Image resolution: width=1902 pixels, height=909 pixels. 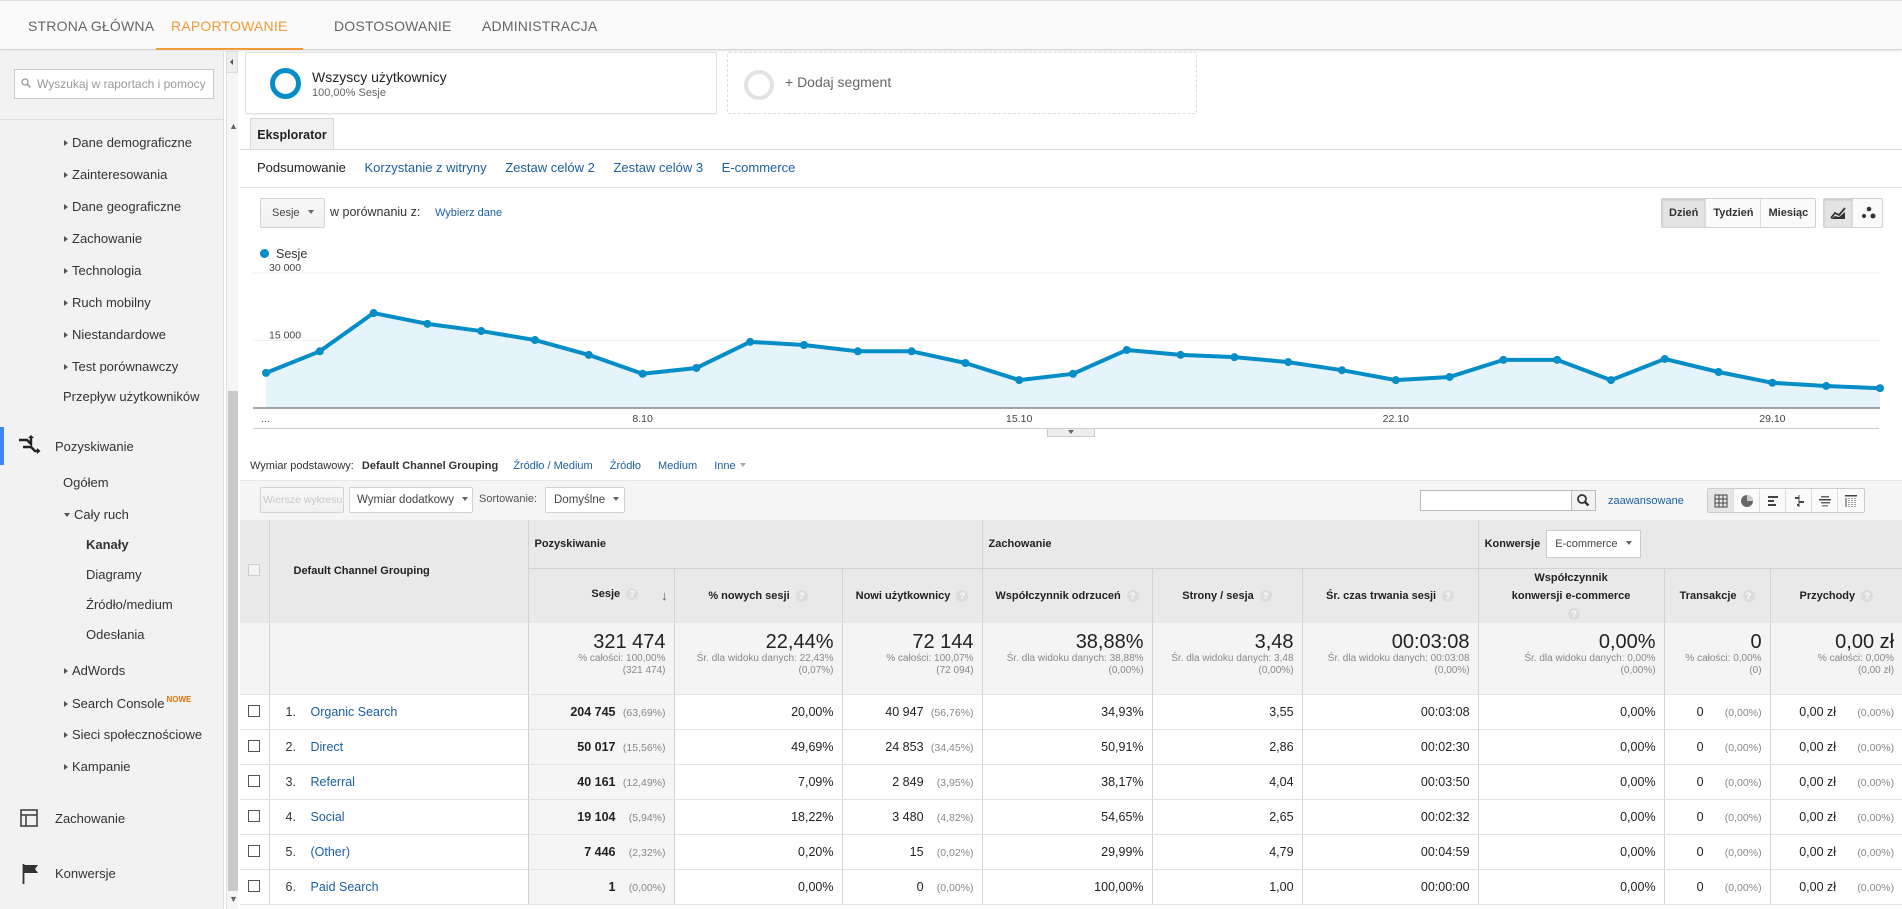 I want to click on sidebar-item-search-console: Search Console NOWE, so click(x=127, y=703).